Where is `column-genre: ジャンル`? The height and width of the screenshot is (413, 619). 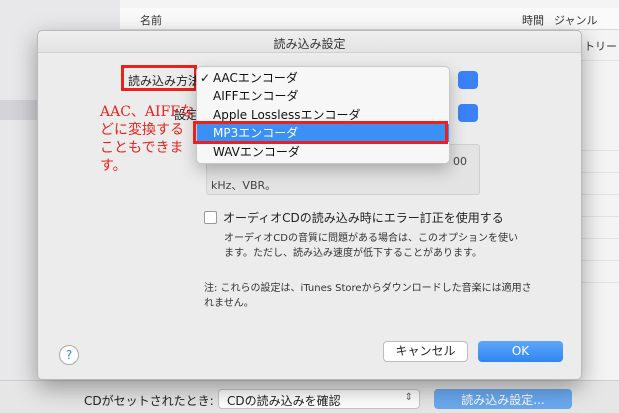
column-genre: ジャンル is located at coordinates (575, 20).